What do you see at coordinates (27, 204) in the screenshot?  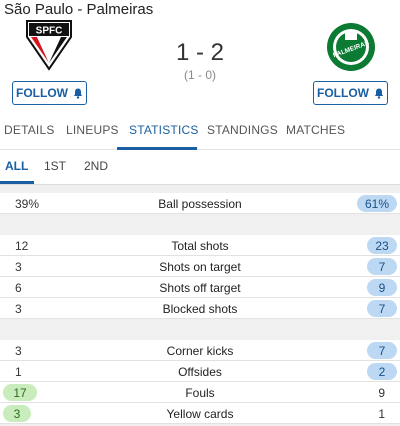 I see `stat-home-value: 39%` at bounding box center [27, 204].